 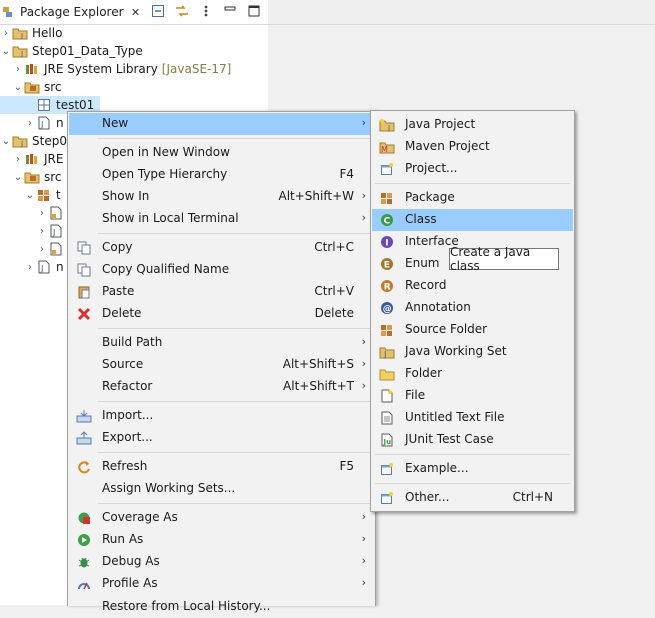 I want to click on svg-text: R, so click(x=387, y=288).